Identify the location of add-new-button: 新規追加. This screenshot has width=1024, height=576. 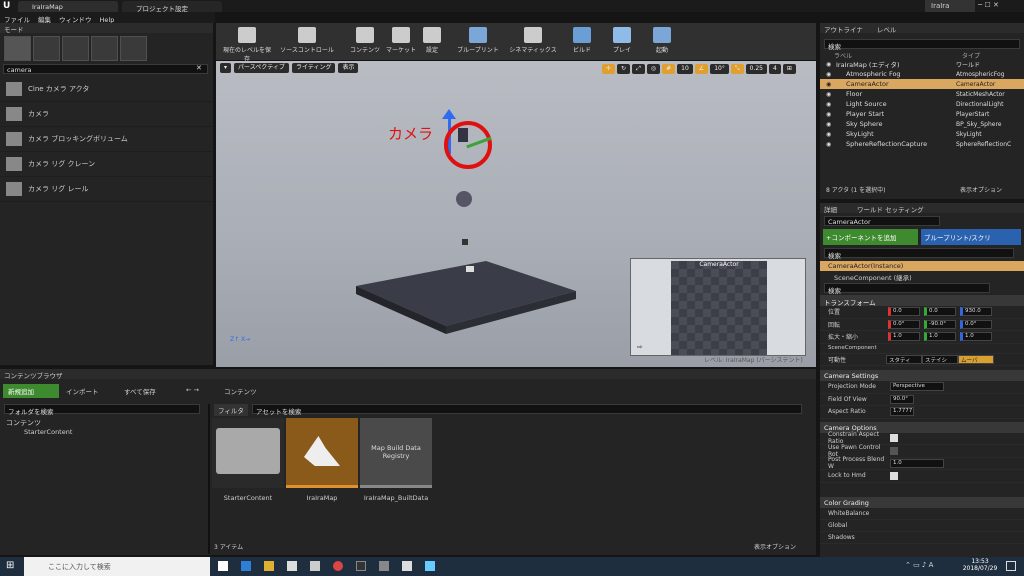
(31, 391).